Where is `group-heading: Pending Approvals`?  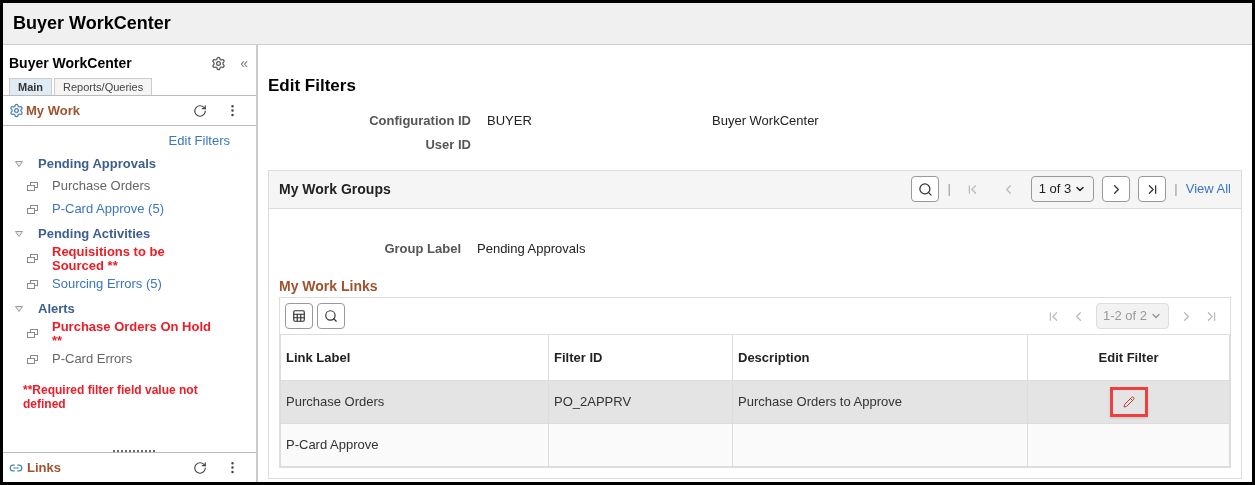 group-heading: Pending Approvals is located at coordinates (97, 163).